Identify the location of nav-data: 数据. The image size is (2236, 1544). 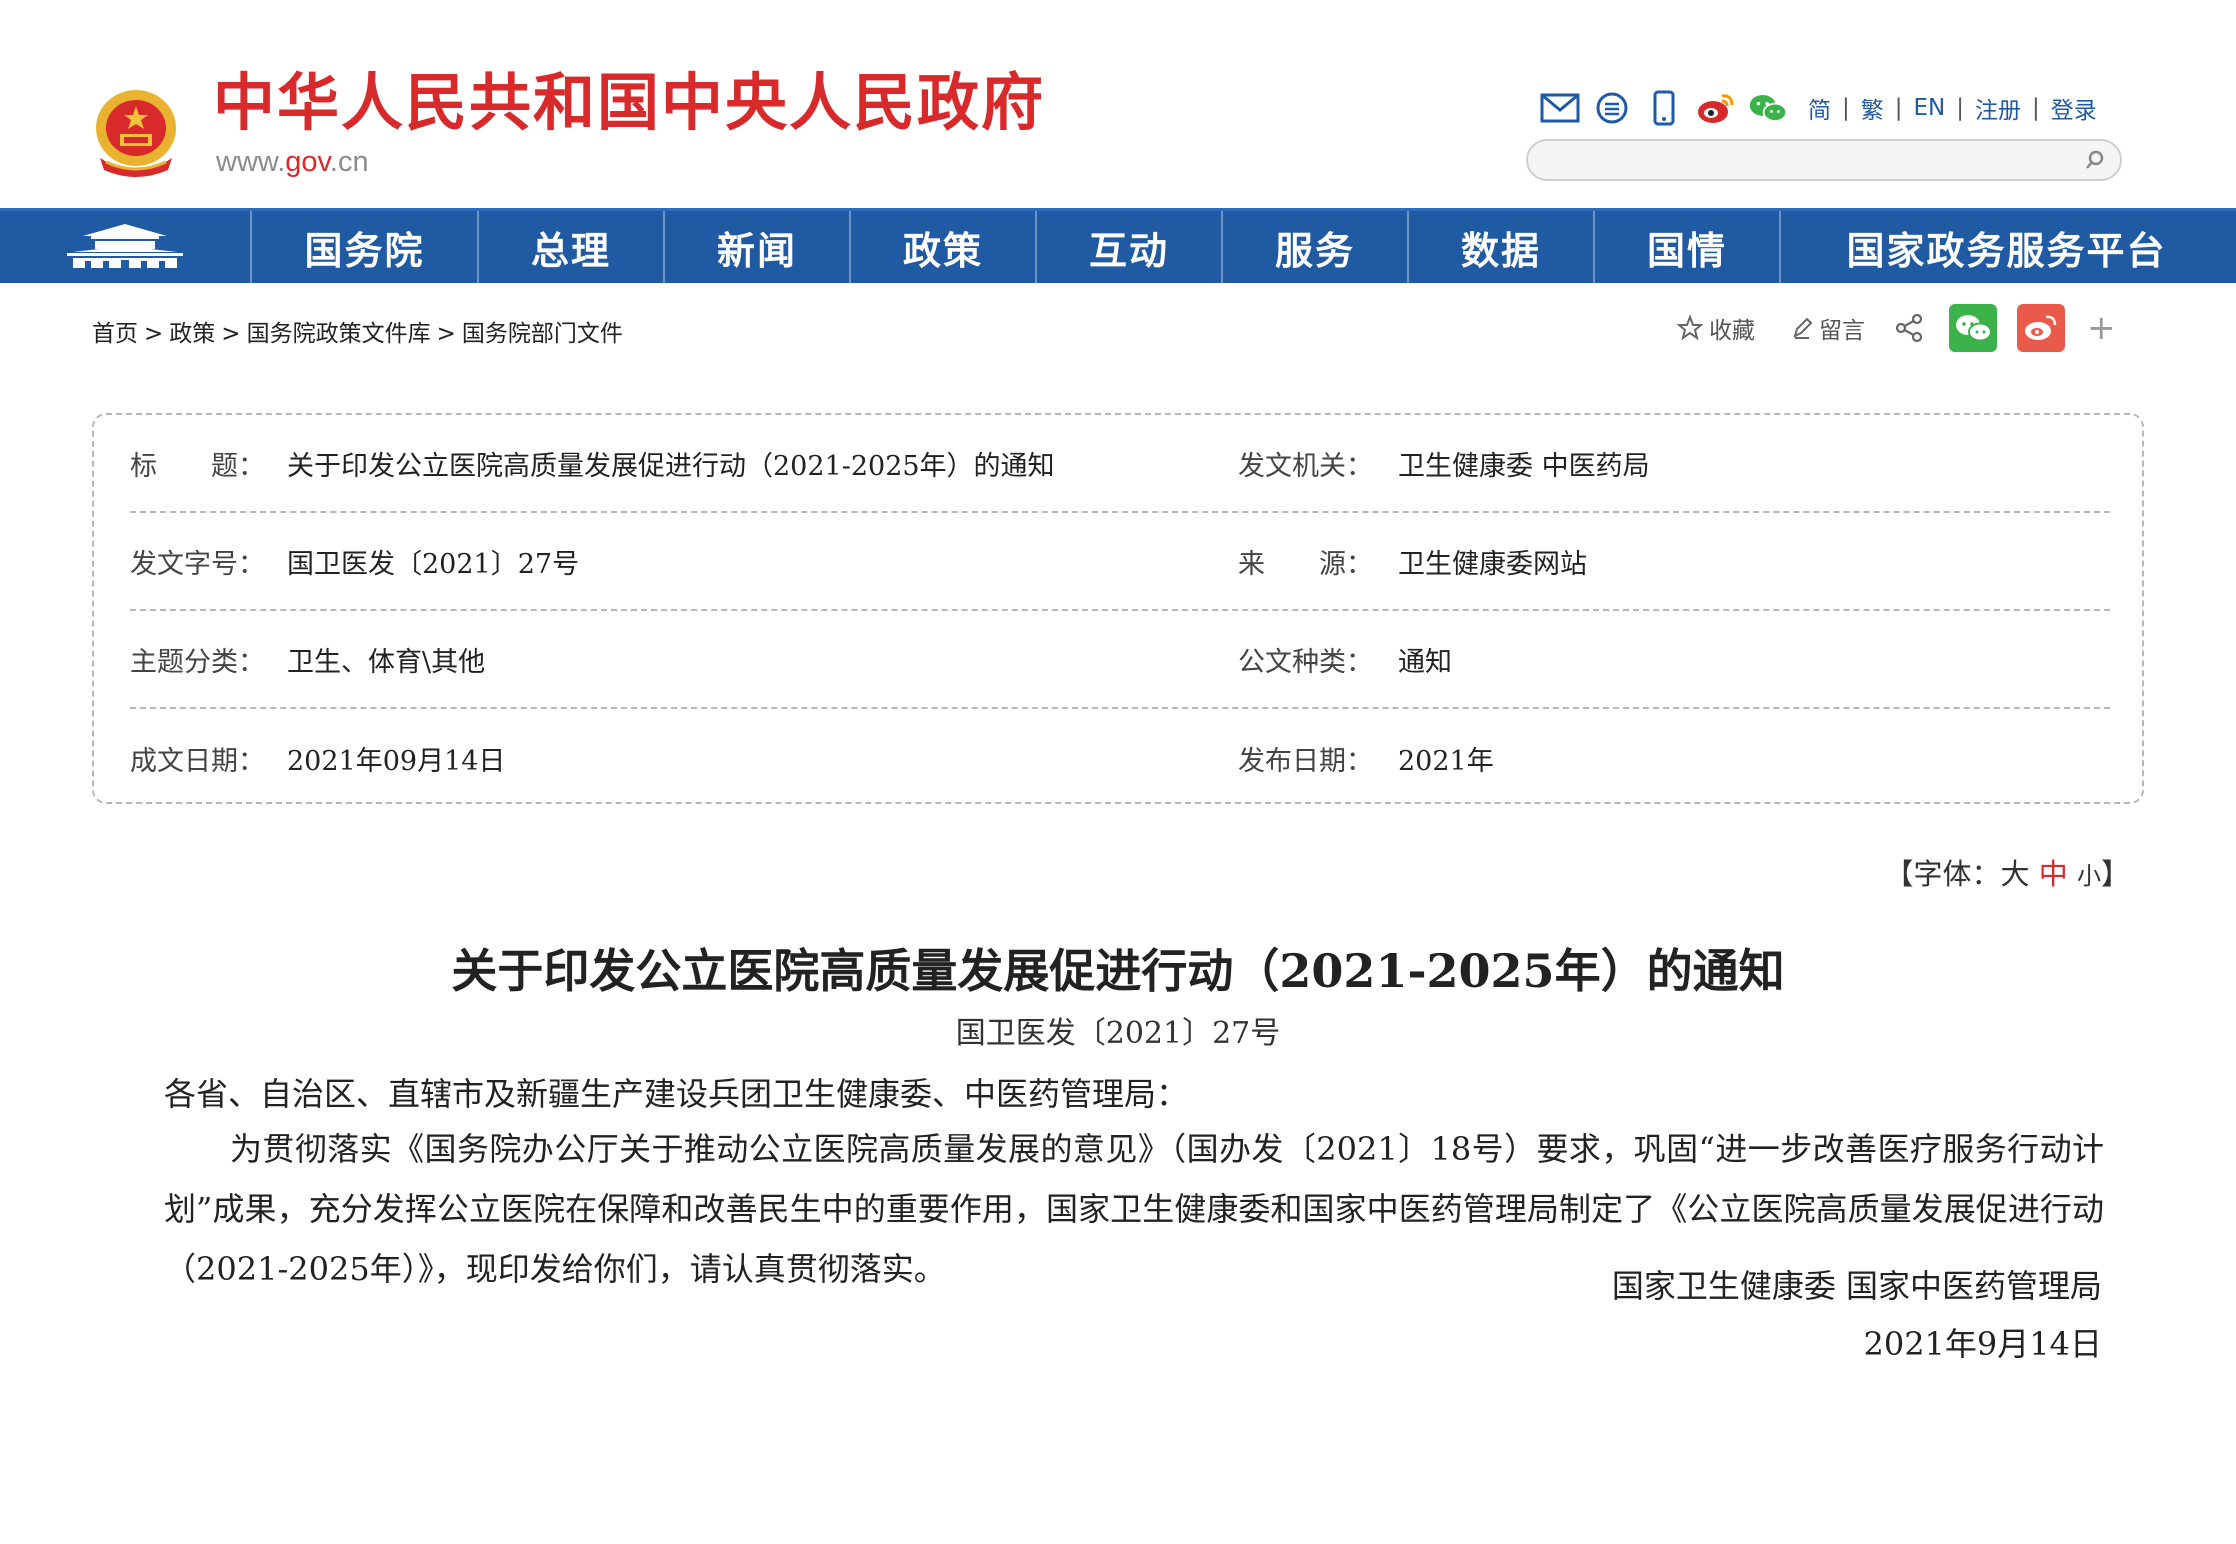
(1502, 247).